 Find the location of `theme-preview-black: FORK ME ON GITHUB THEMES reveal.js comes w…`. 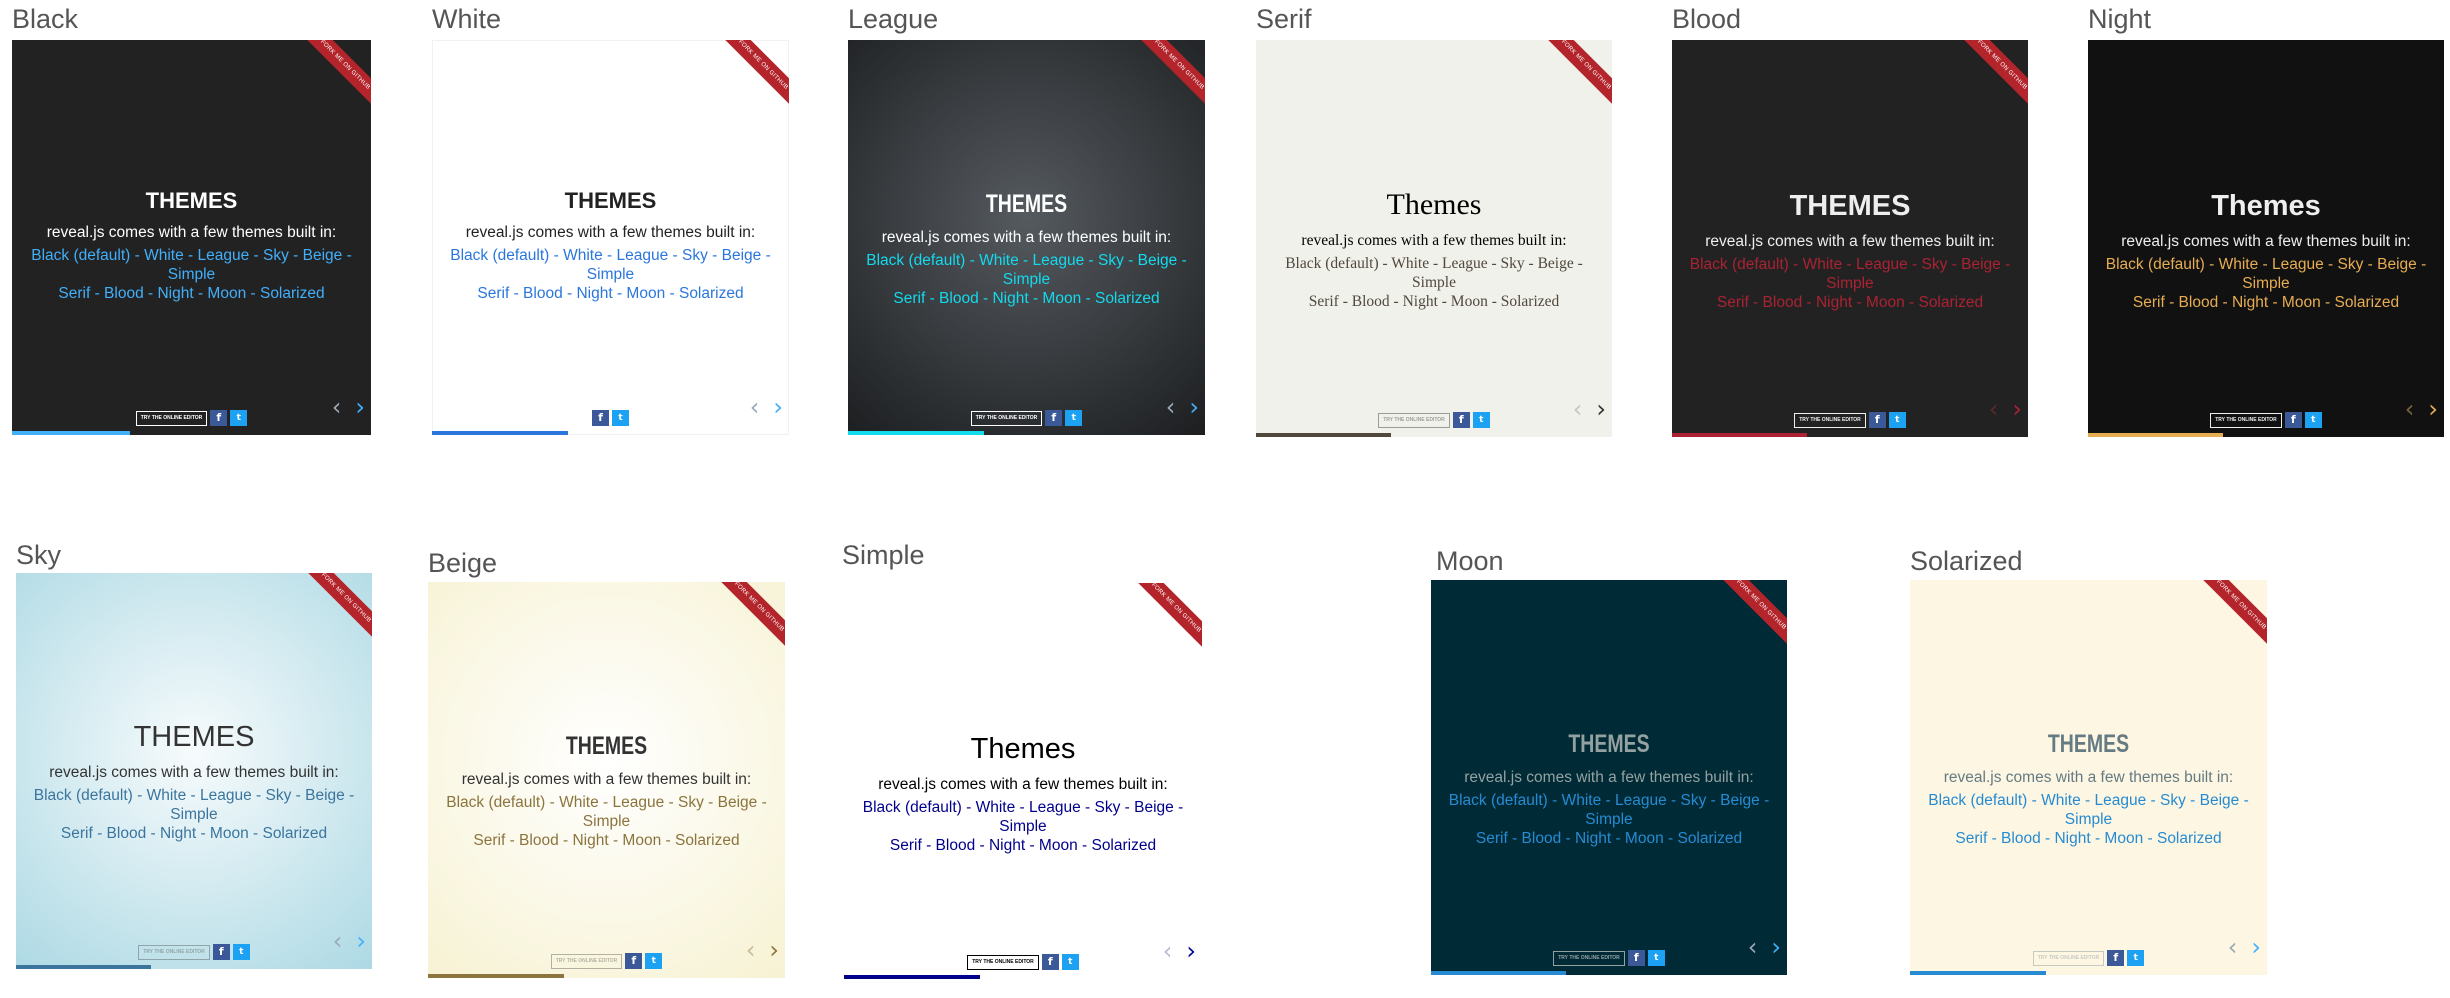

theme-preview-black: FORK ME ON GITHUB THEMES reveal.js comes w… is located at coordinates (191, 237).